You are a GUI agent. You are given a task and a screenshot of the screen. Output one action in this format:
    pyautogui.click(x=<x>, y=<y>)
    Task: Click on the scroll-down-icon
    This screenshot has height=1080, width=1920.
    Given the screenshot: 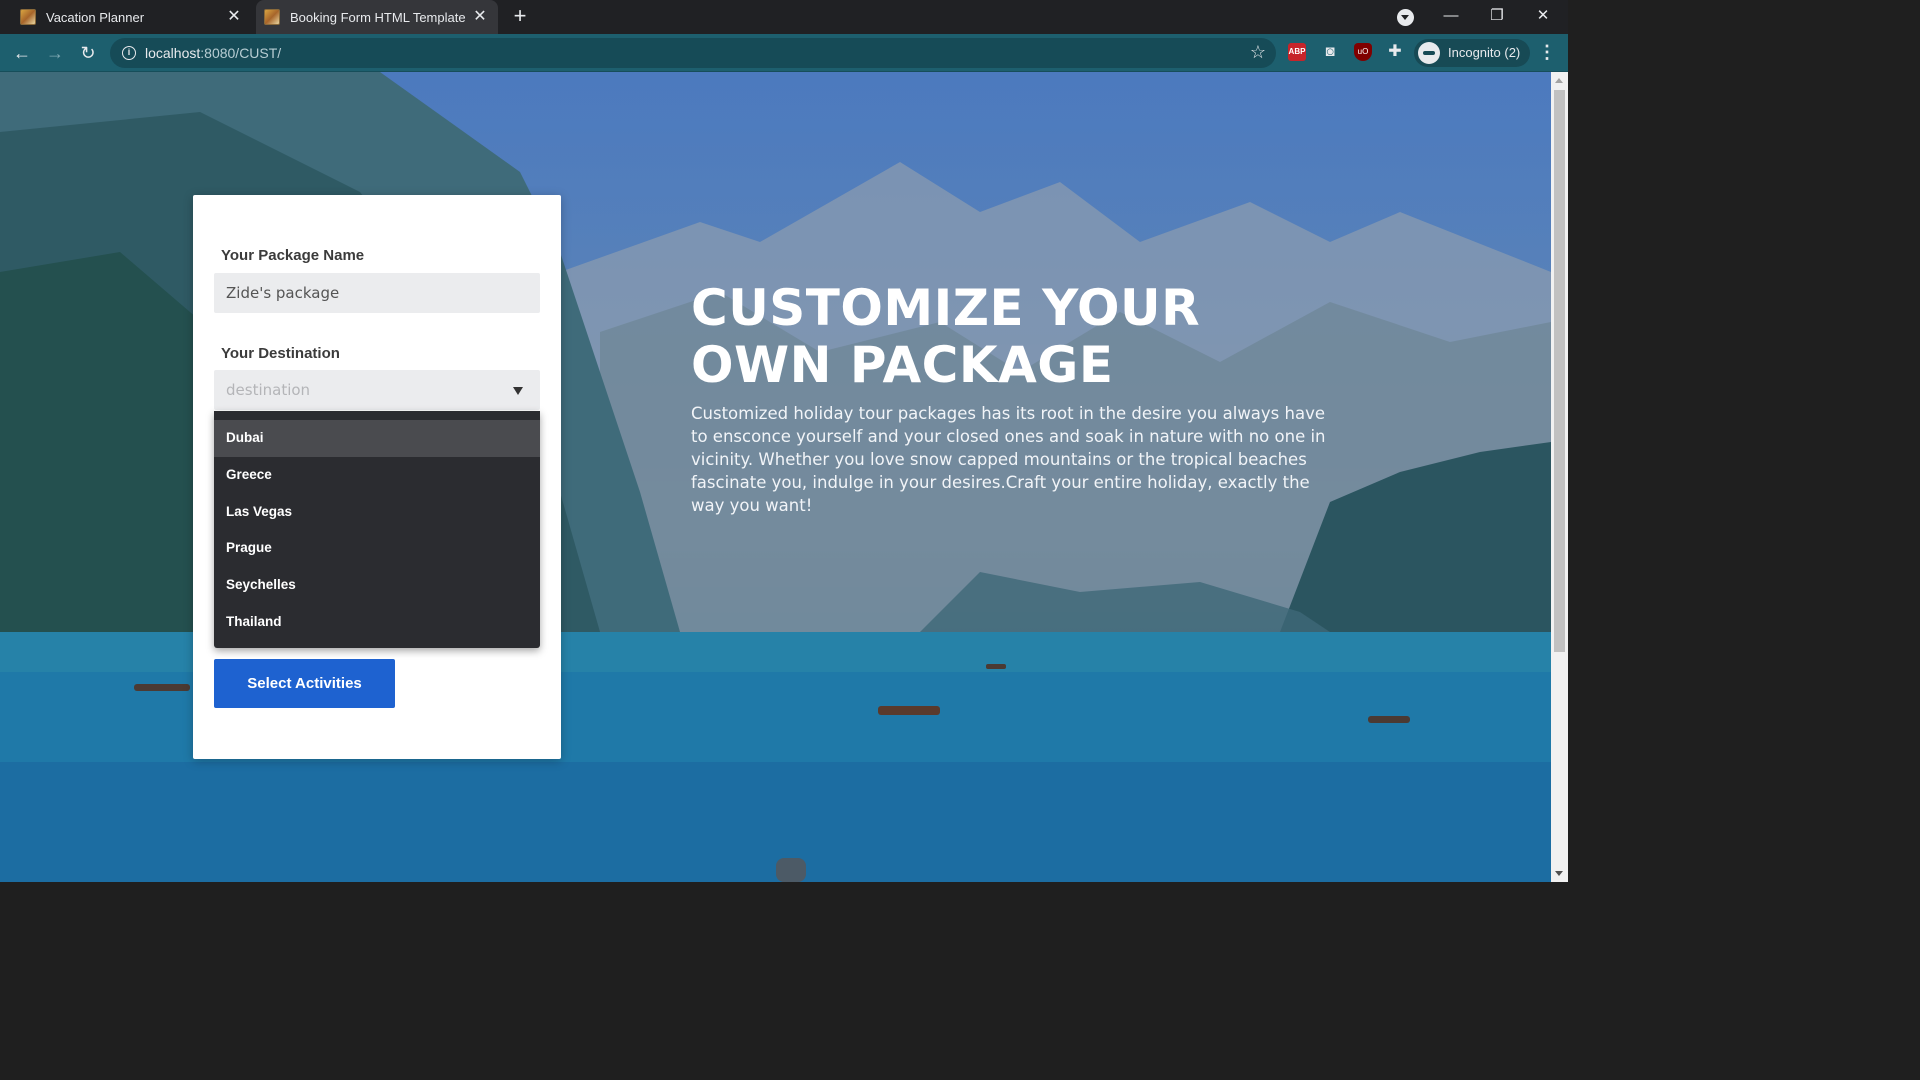 What is the action you would take?
    pyautogui.click(x=1559, y=873)
    